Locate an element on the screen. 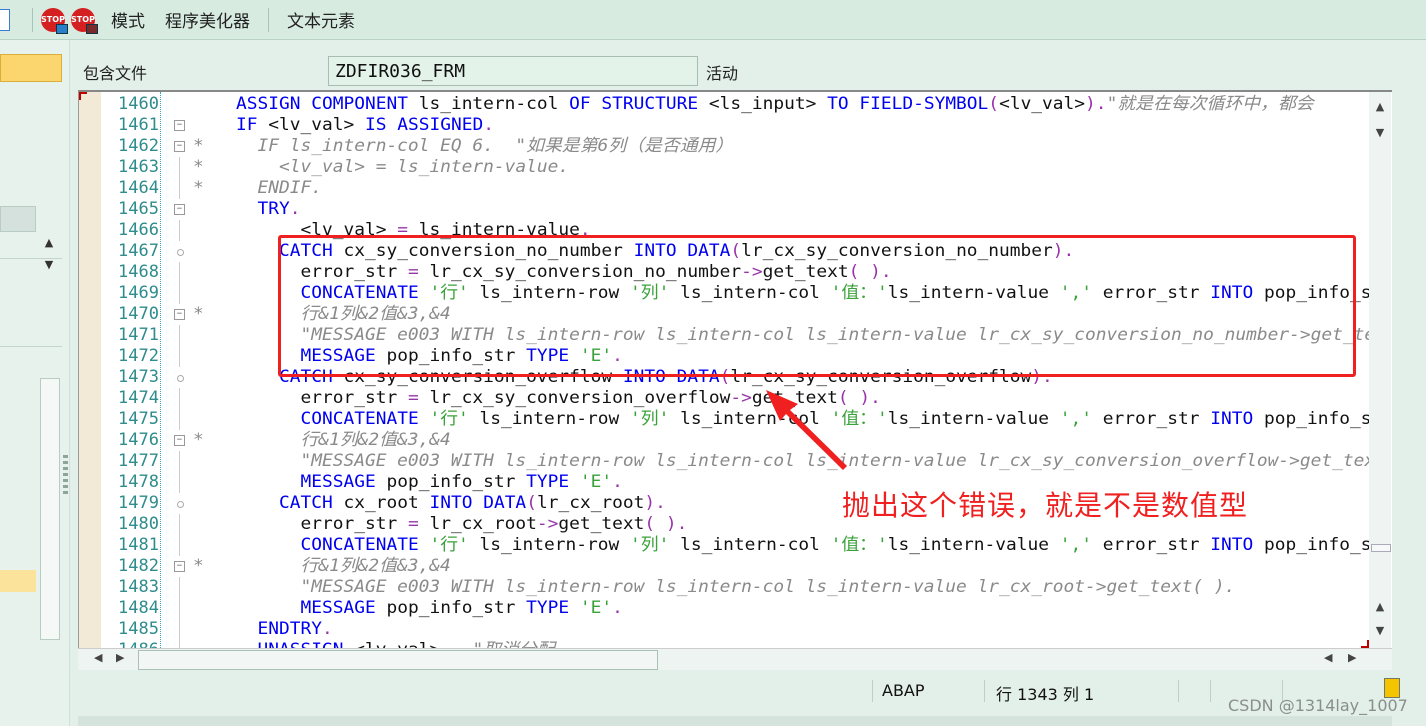 The height and width of the screenshot is (726, 1426). line-number: 1481 is located at coordinates (138, 545).